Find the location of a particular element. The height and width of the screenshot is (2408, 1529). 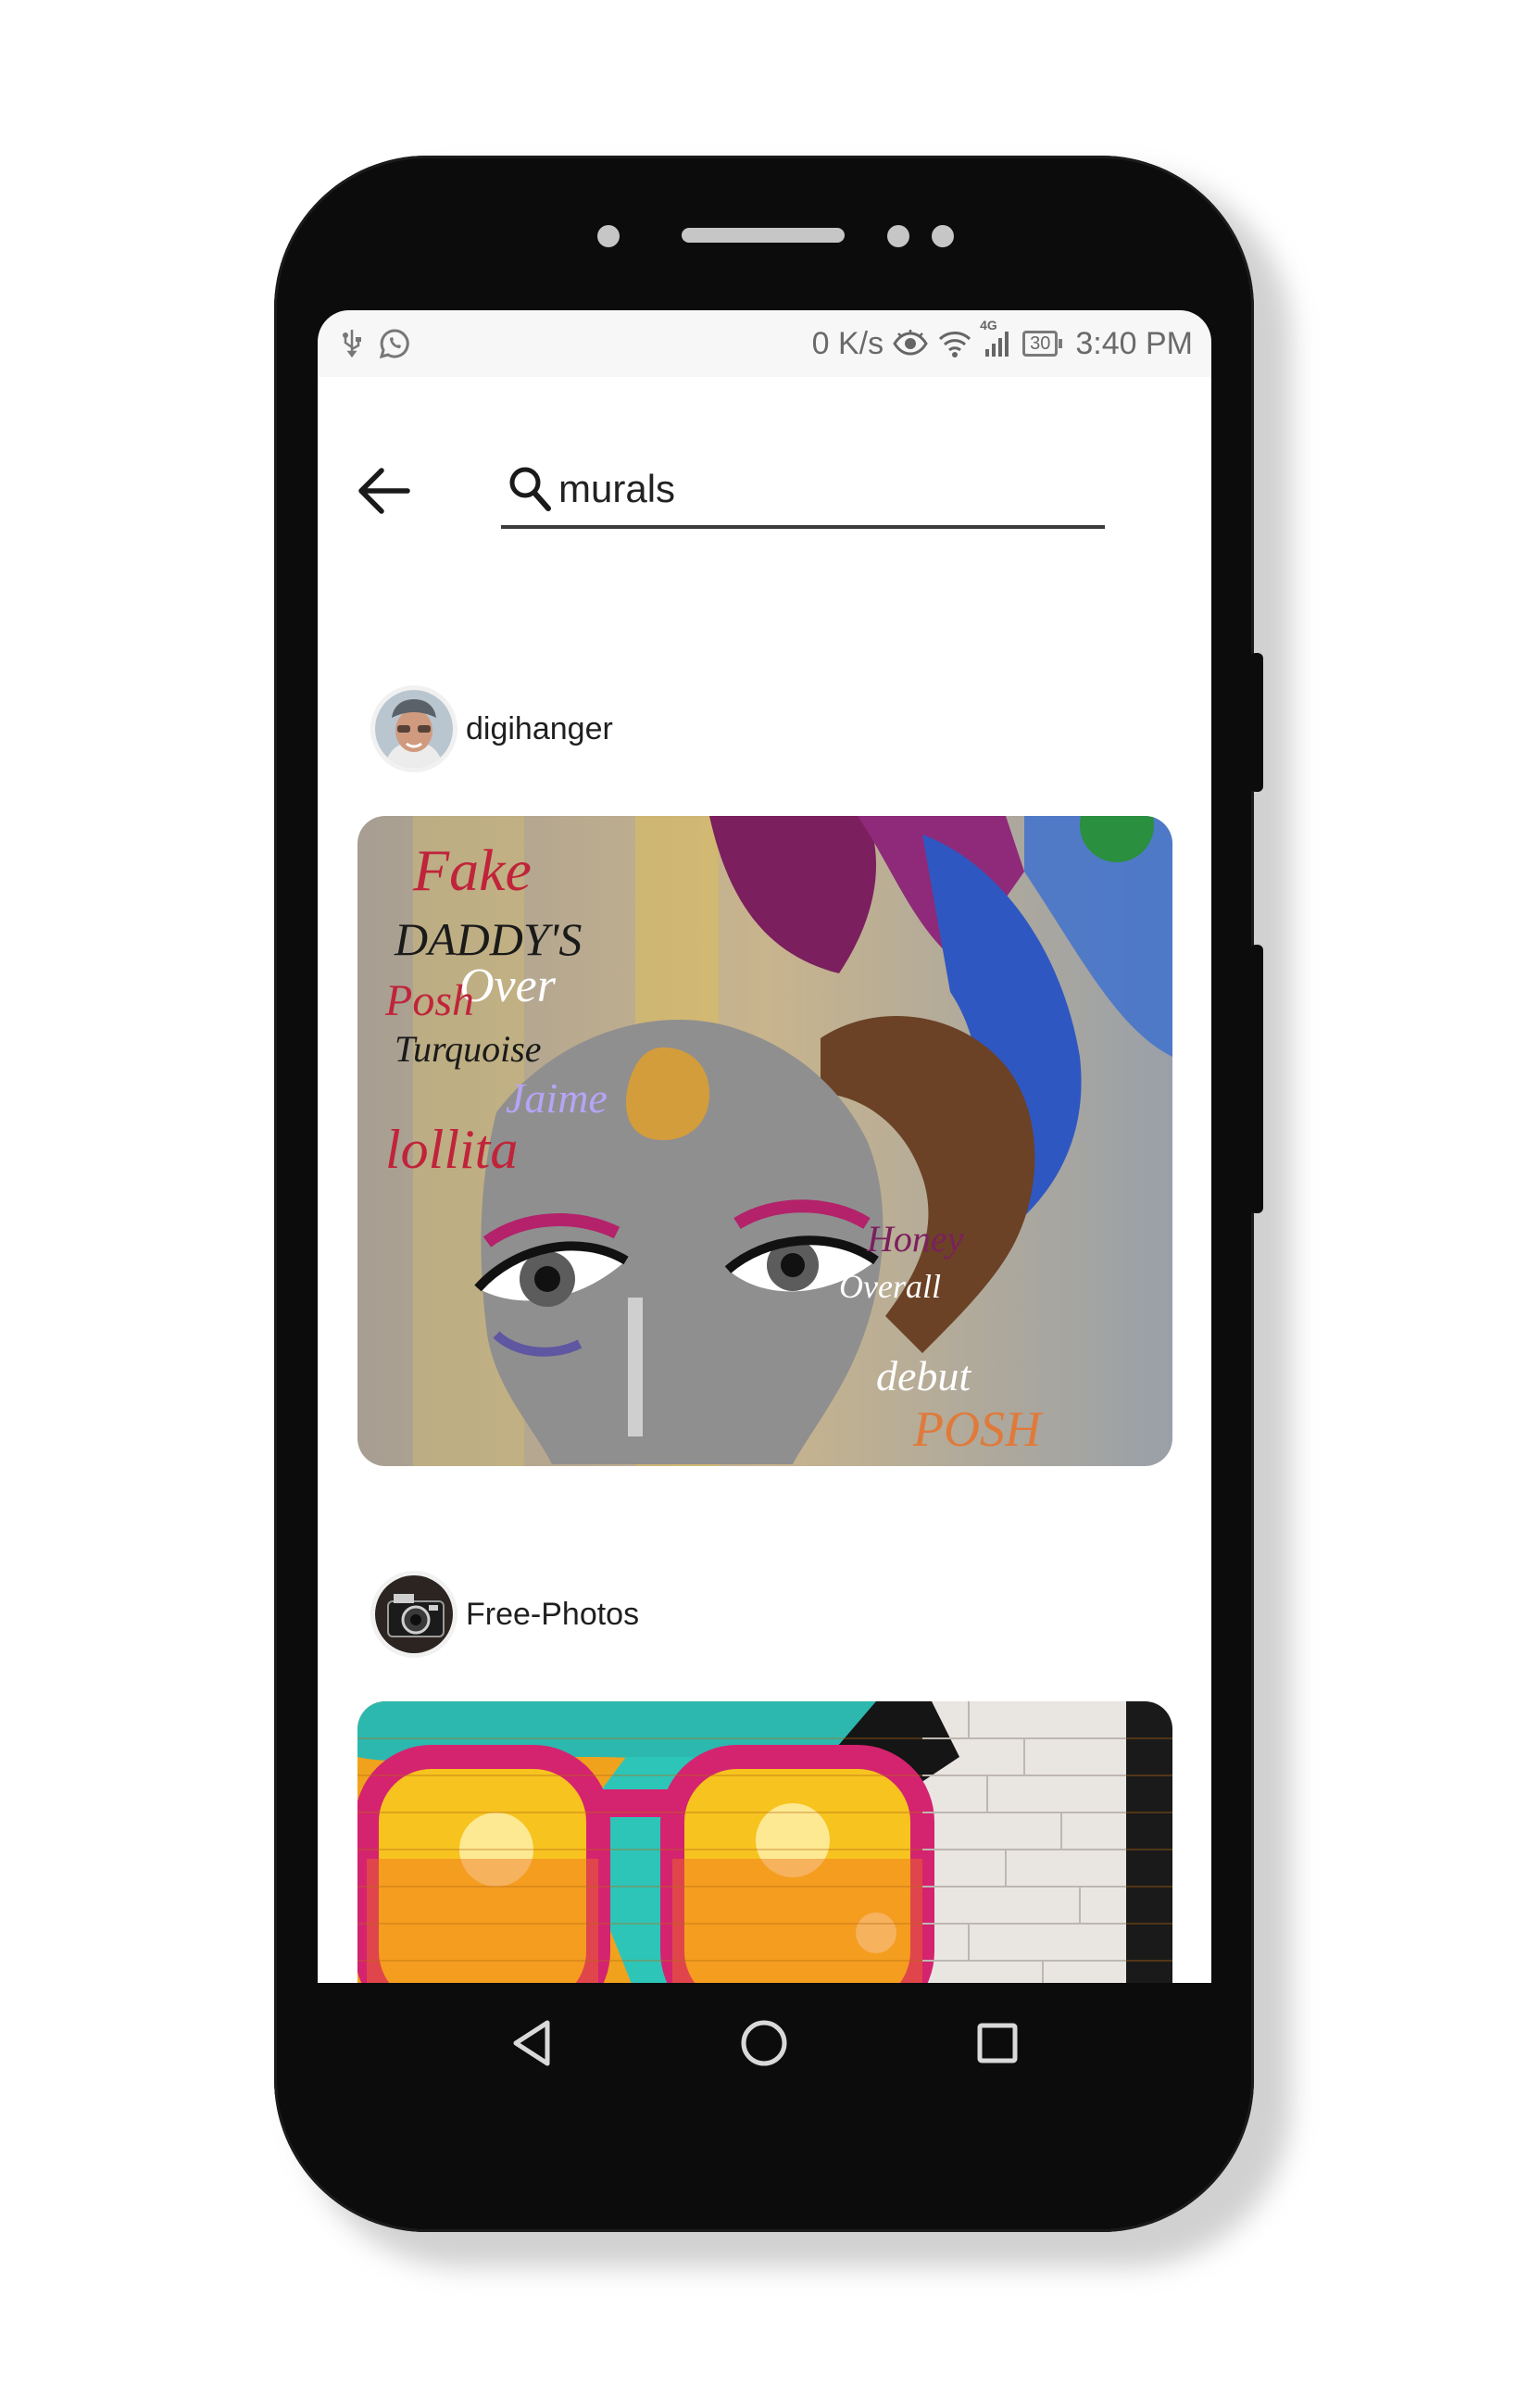

svg-text: Posh is located at coordinates (429, 1000).